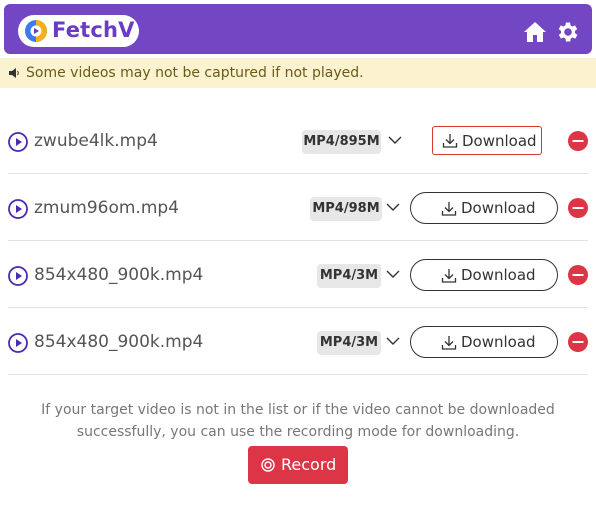  What do you see at coordinates (568, 32) in the screenshot?
I see `gear-icon` at bounding box center [568, 32].